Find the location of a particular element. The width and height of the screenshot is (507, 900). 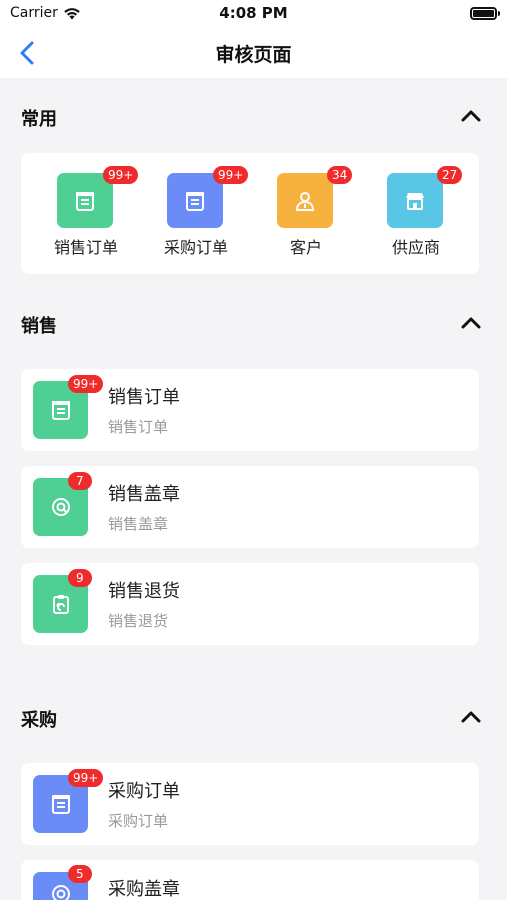

section-title: 销售 is located at coordinates (39, 326).